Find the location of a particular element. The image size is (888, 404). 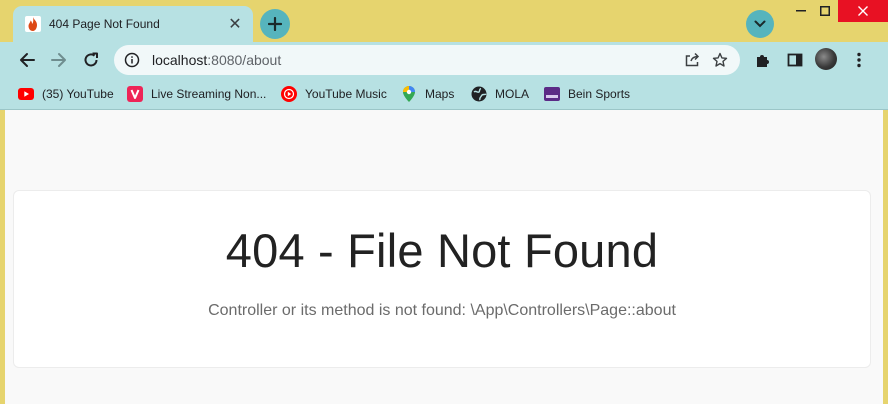

menu-kebab-icon is located at coordinates (859, 60).